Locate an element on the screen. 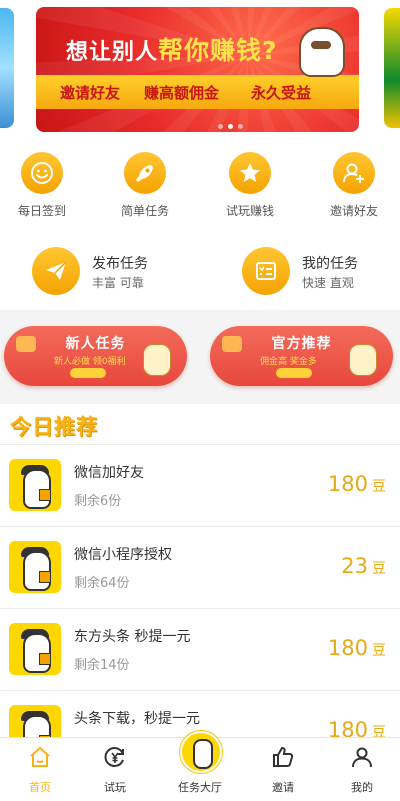 This screenshot has width=400, height=801. bottom-nav: 首页 试玩 任务大厅 邀请 我的 is located at coordinates (200, 766).